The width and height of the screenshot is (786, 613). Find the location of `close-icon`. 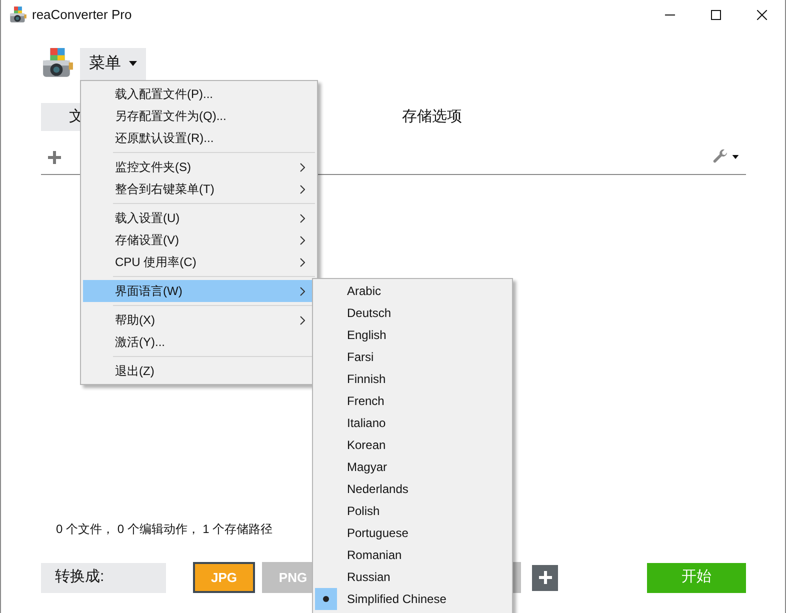

close-icon is located at coordinates (762, 15).